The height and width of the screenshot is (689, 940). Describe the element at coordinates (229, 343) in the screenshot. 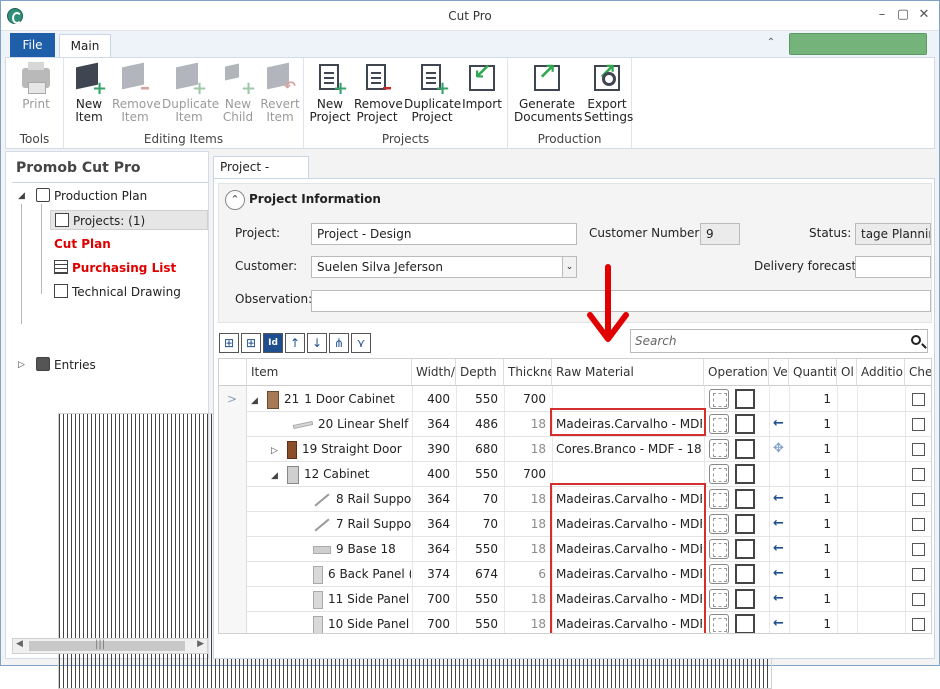

I see `expand-all-button: ⊞` at that location.